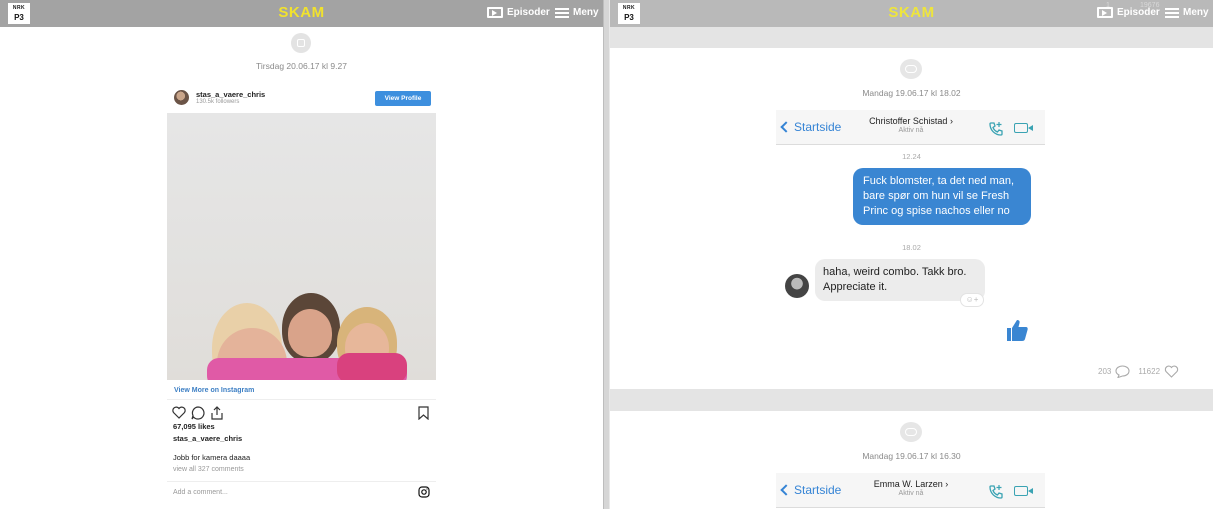 The height and width of the screenshot is (509, 1213). Describe the element at coordinates (423, 413) in the screenshot. I see `bookmark-icon` at that location.